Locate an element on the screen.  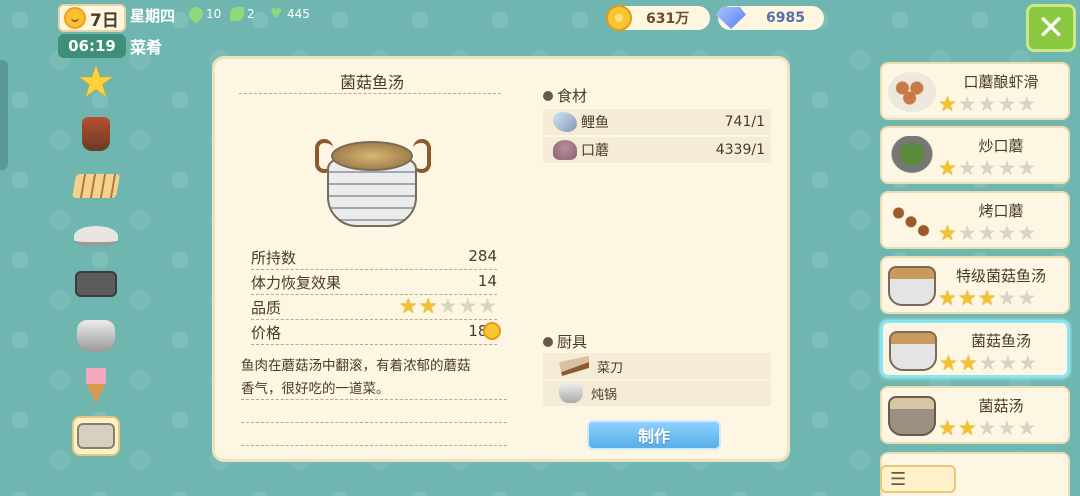
list-icon: ☰ is located at coordinates (898, 479).